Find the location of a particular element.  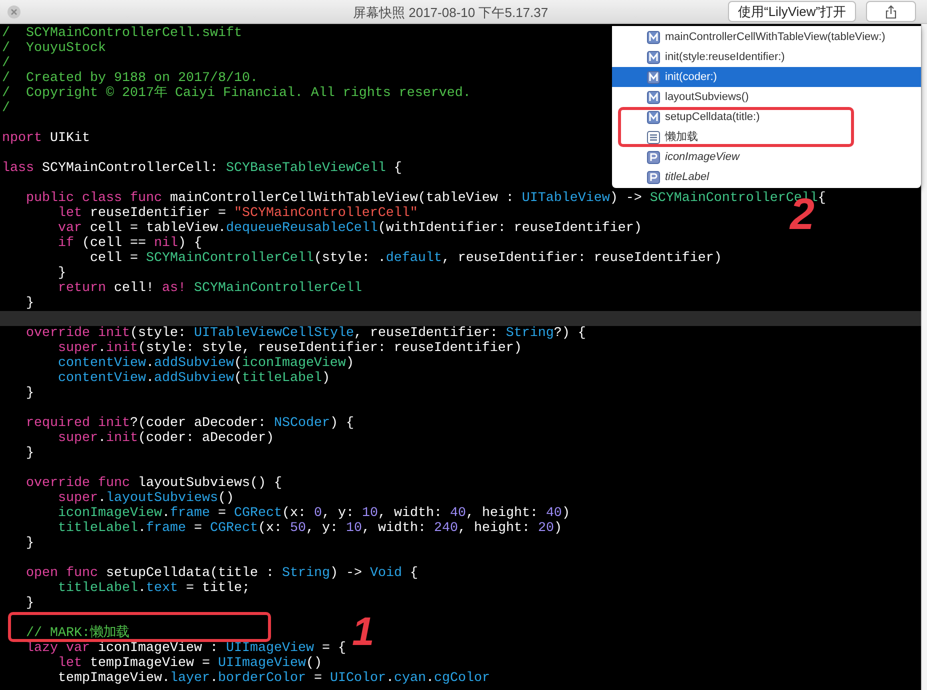

code-line: super.layoutSubviews() is located at coordinates (145, 498).